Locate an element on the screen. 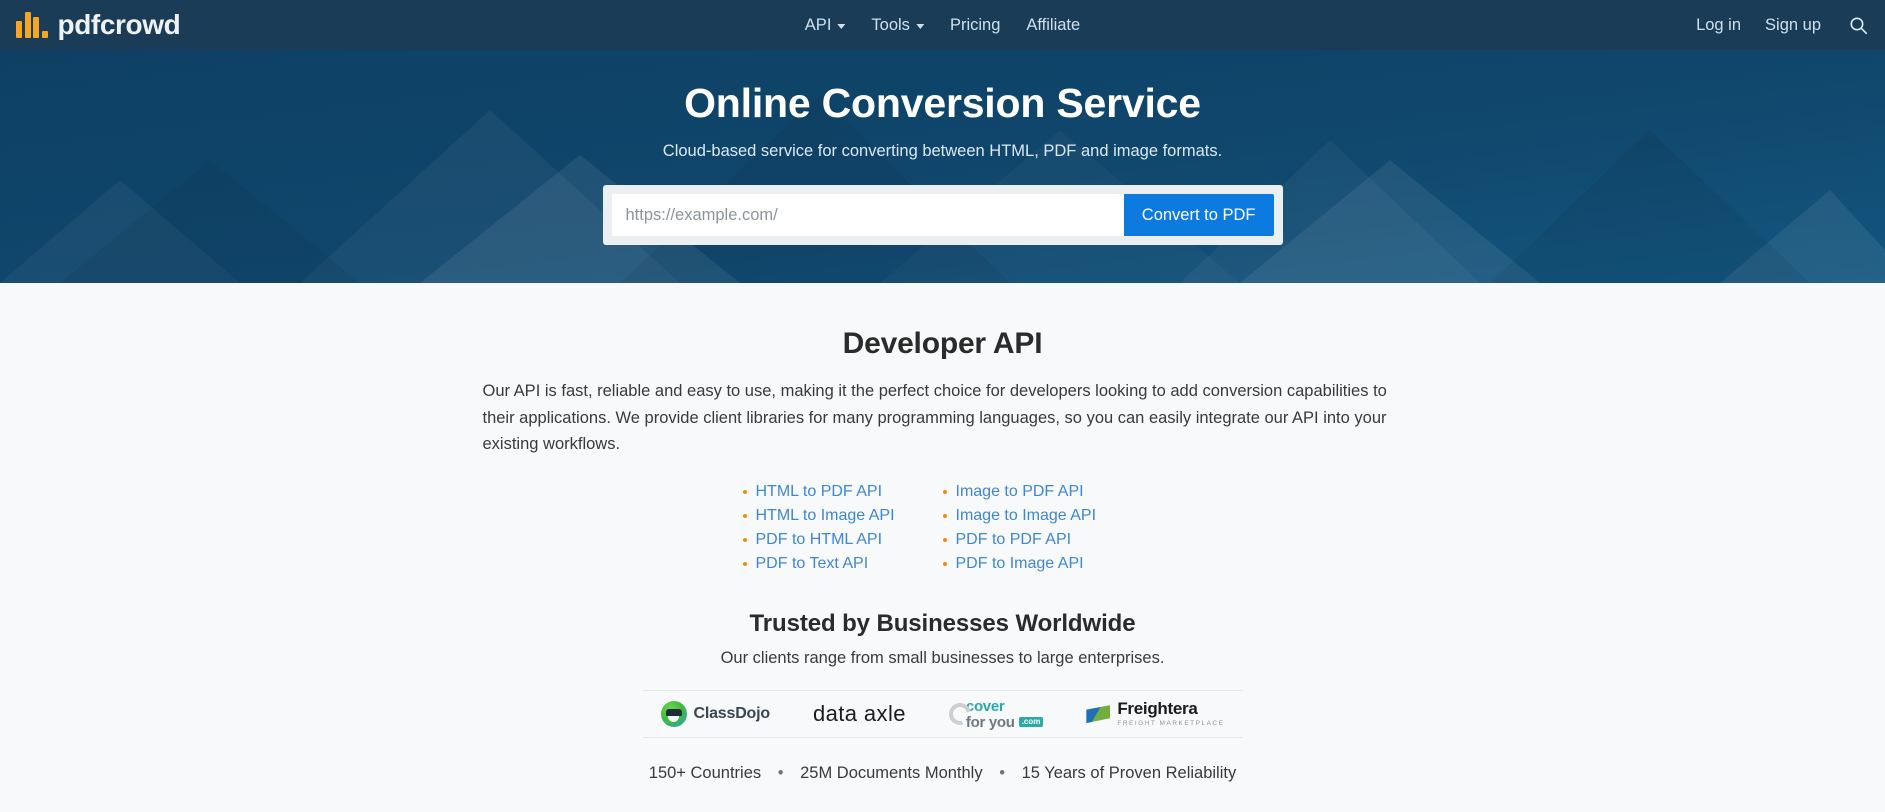  list-item: PDF to HTML API is located at coordinates (842, 540).